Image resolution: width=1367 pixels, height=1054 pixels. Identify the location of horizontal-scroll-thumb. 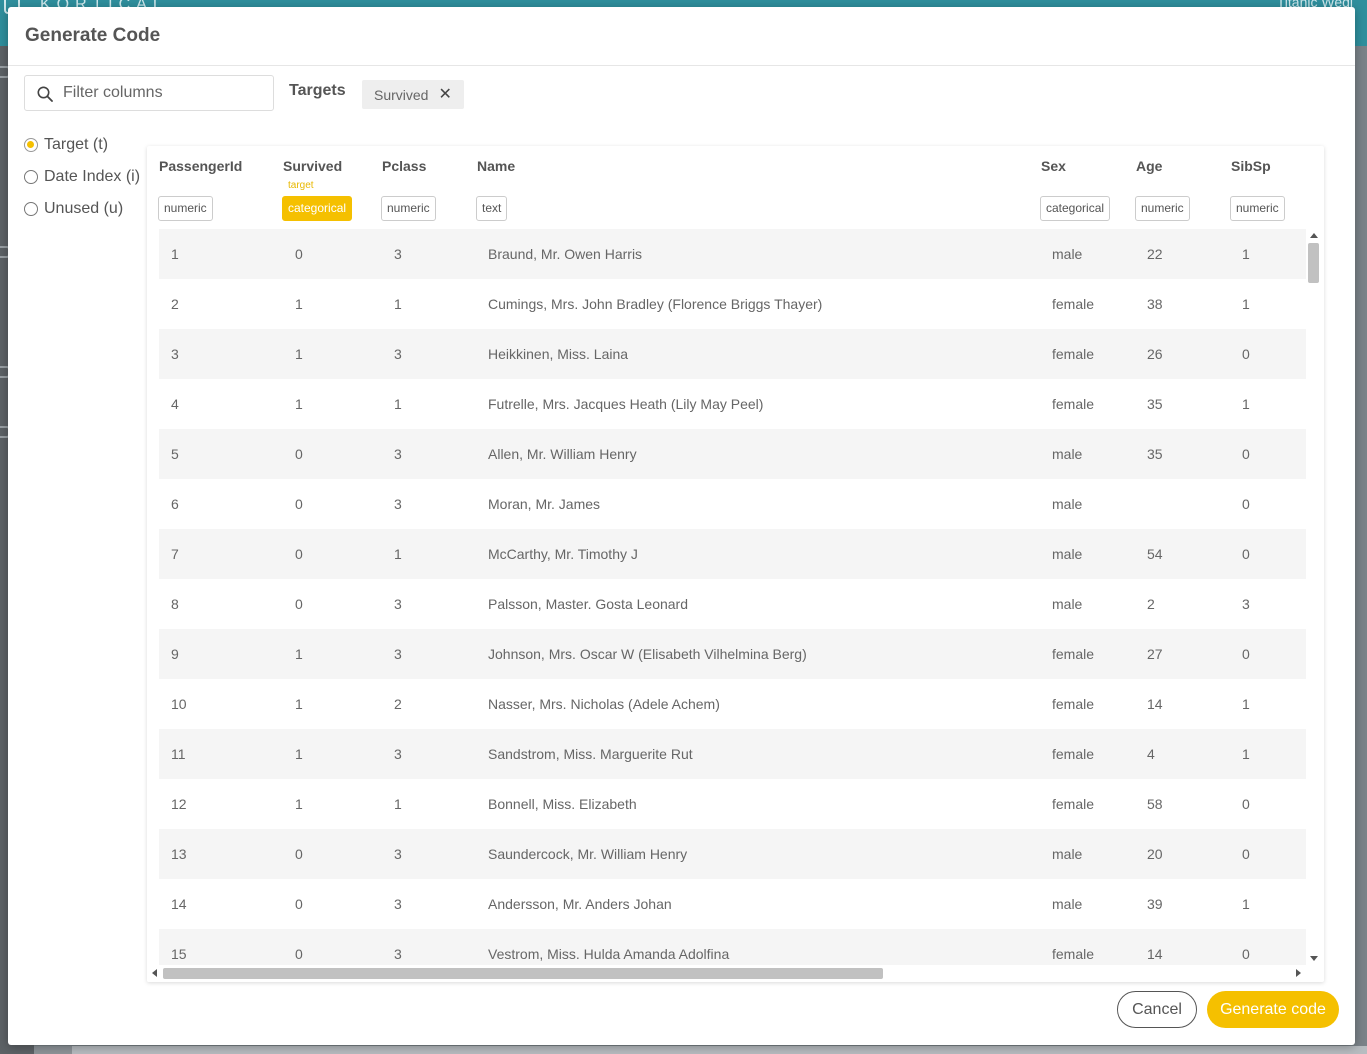
(523, 973).